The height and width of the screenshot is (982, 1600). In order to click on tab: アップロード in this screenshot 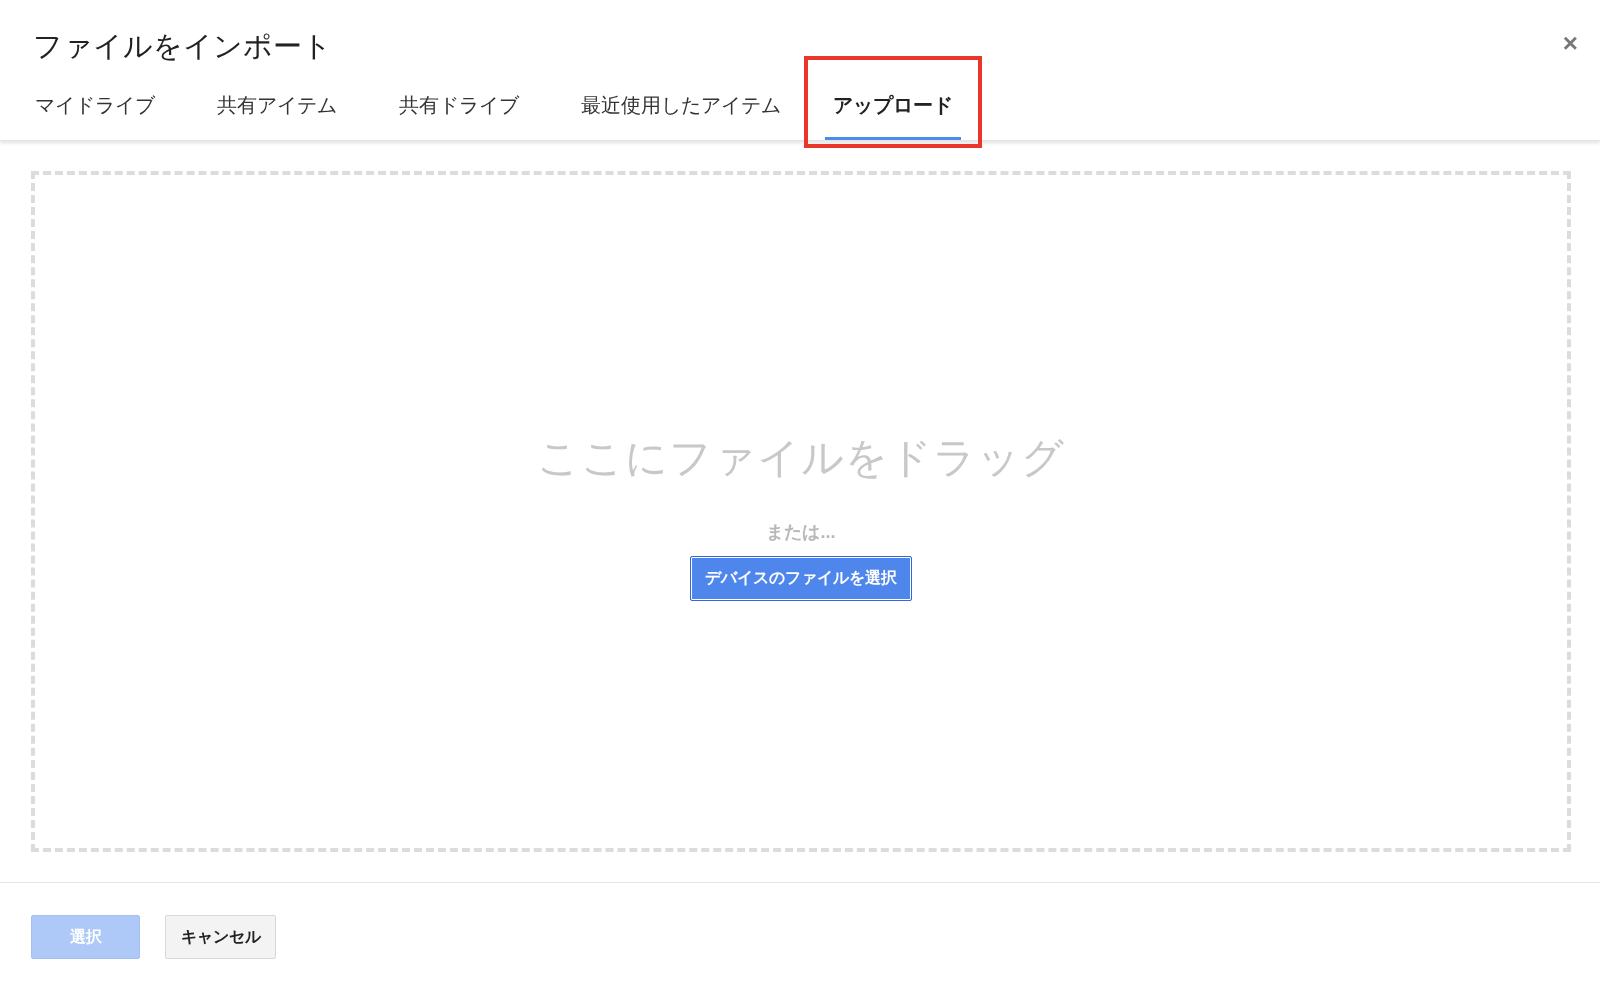, I will do `click(893, 110)`.